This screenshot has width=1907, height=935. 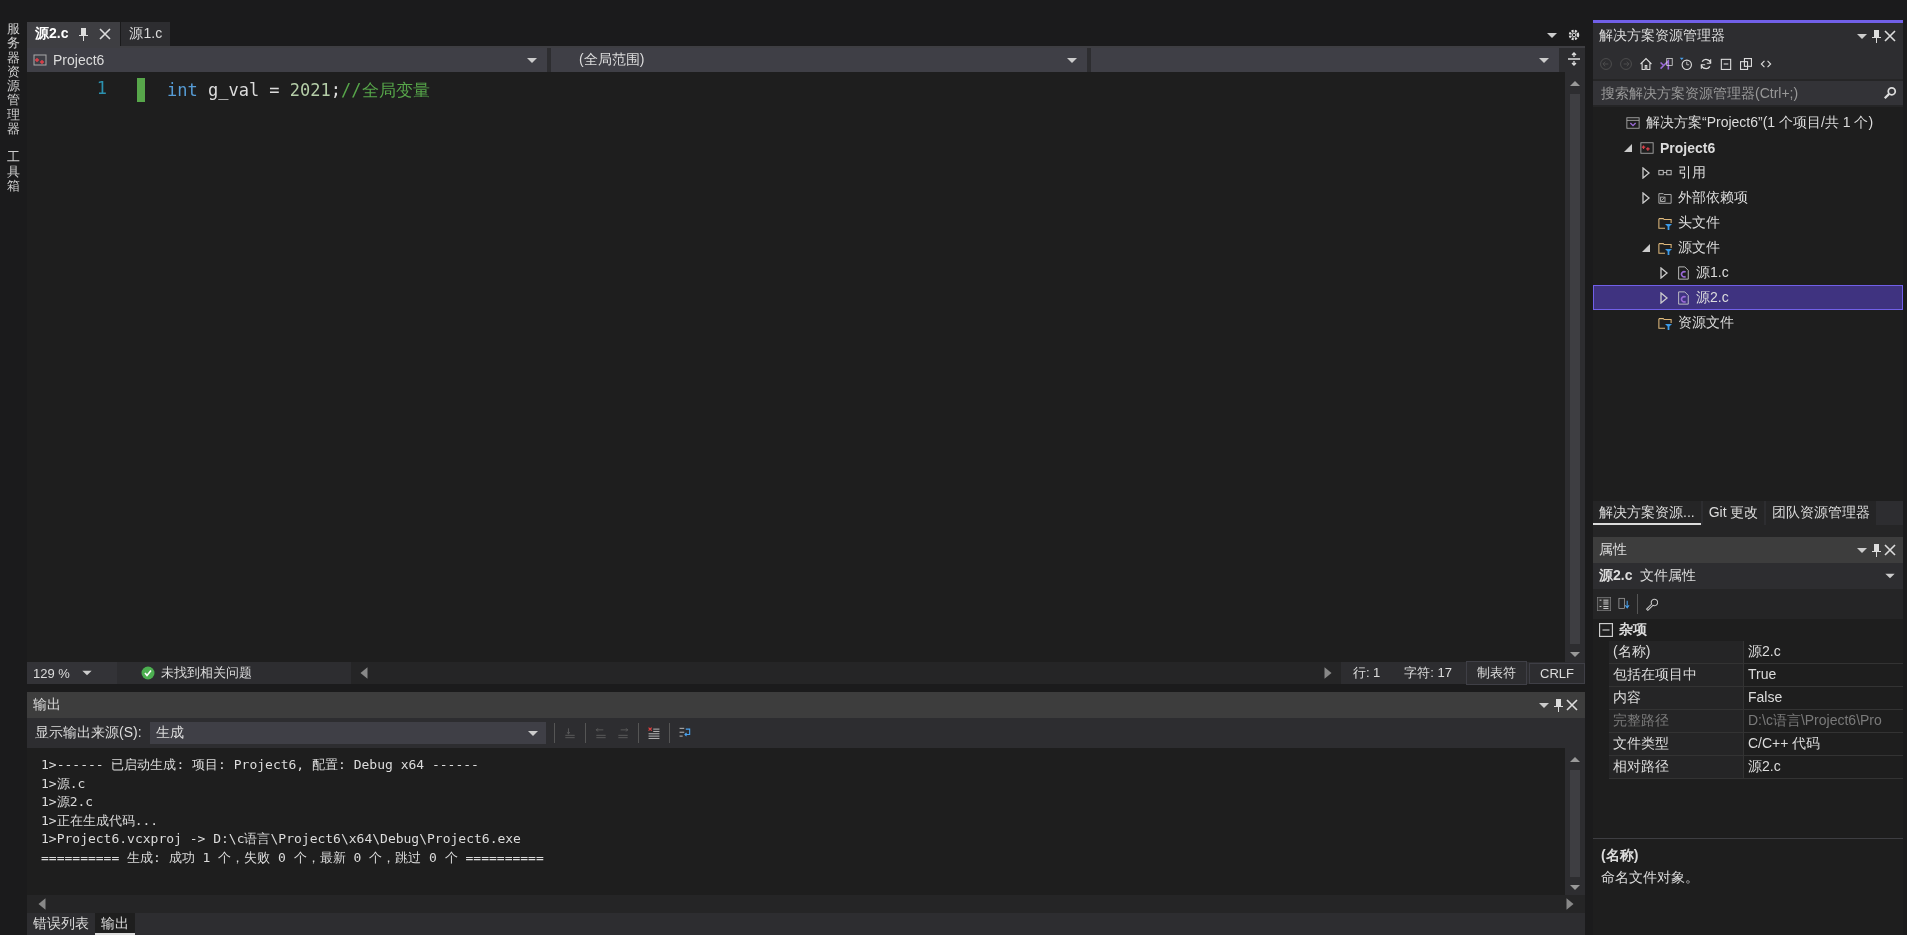 What do you see at coordinates (260, 765) in the screenshot?
I see `output-line: 1>------ 已启动生成: 项目: Project6, 配置: Debug x64 ------` at bounding box center [260, 765].